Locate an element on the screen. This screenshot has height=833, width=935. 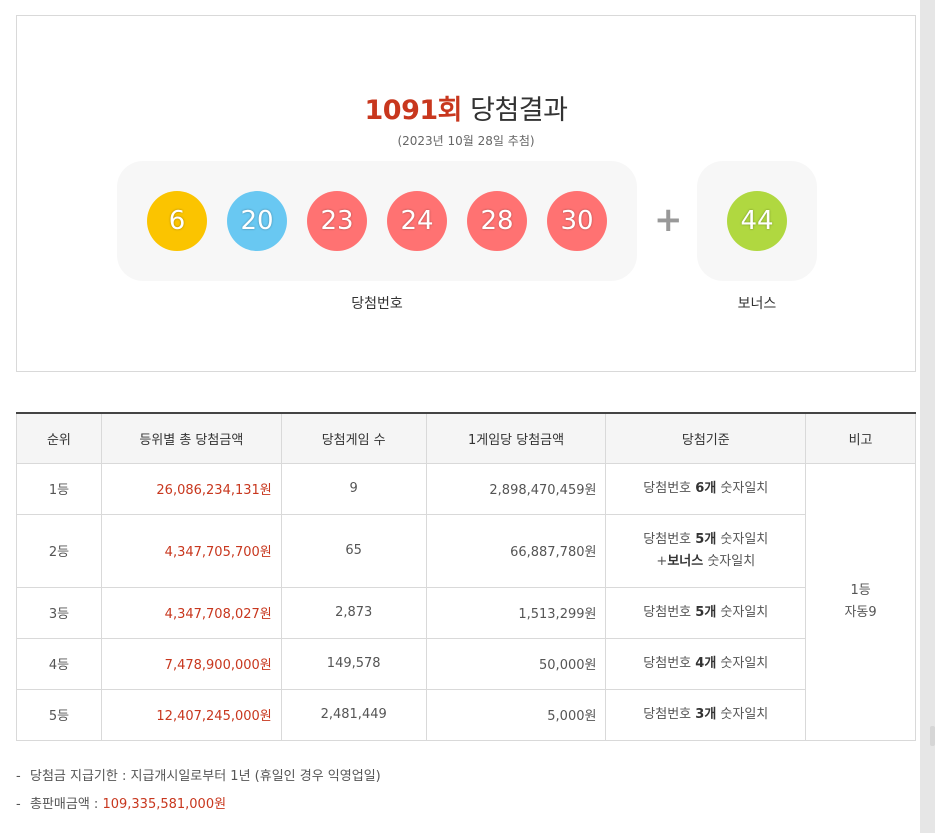
ball-5: 28 is located at coordinates (497, 221).